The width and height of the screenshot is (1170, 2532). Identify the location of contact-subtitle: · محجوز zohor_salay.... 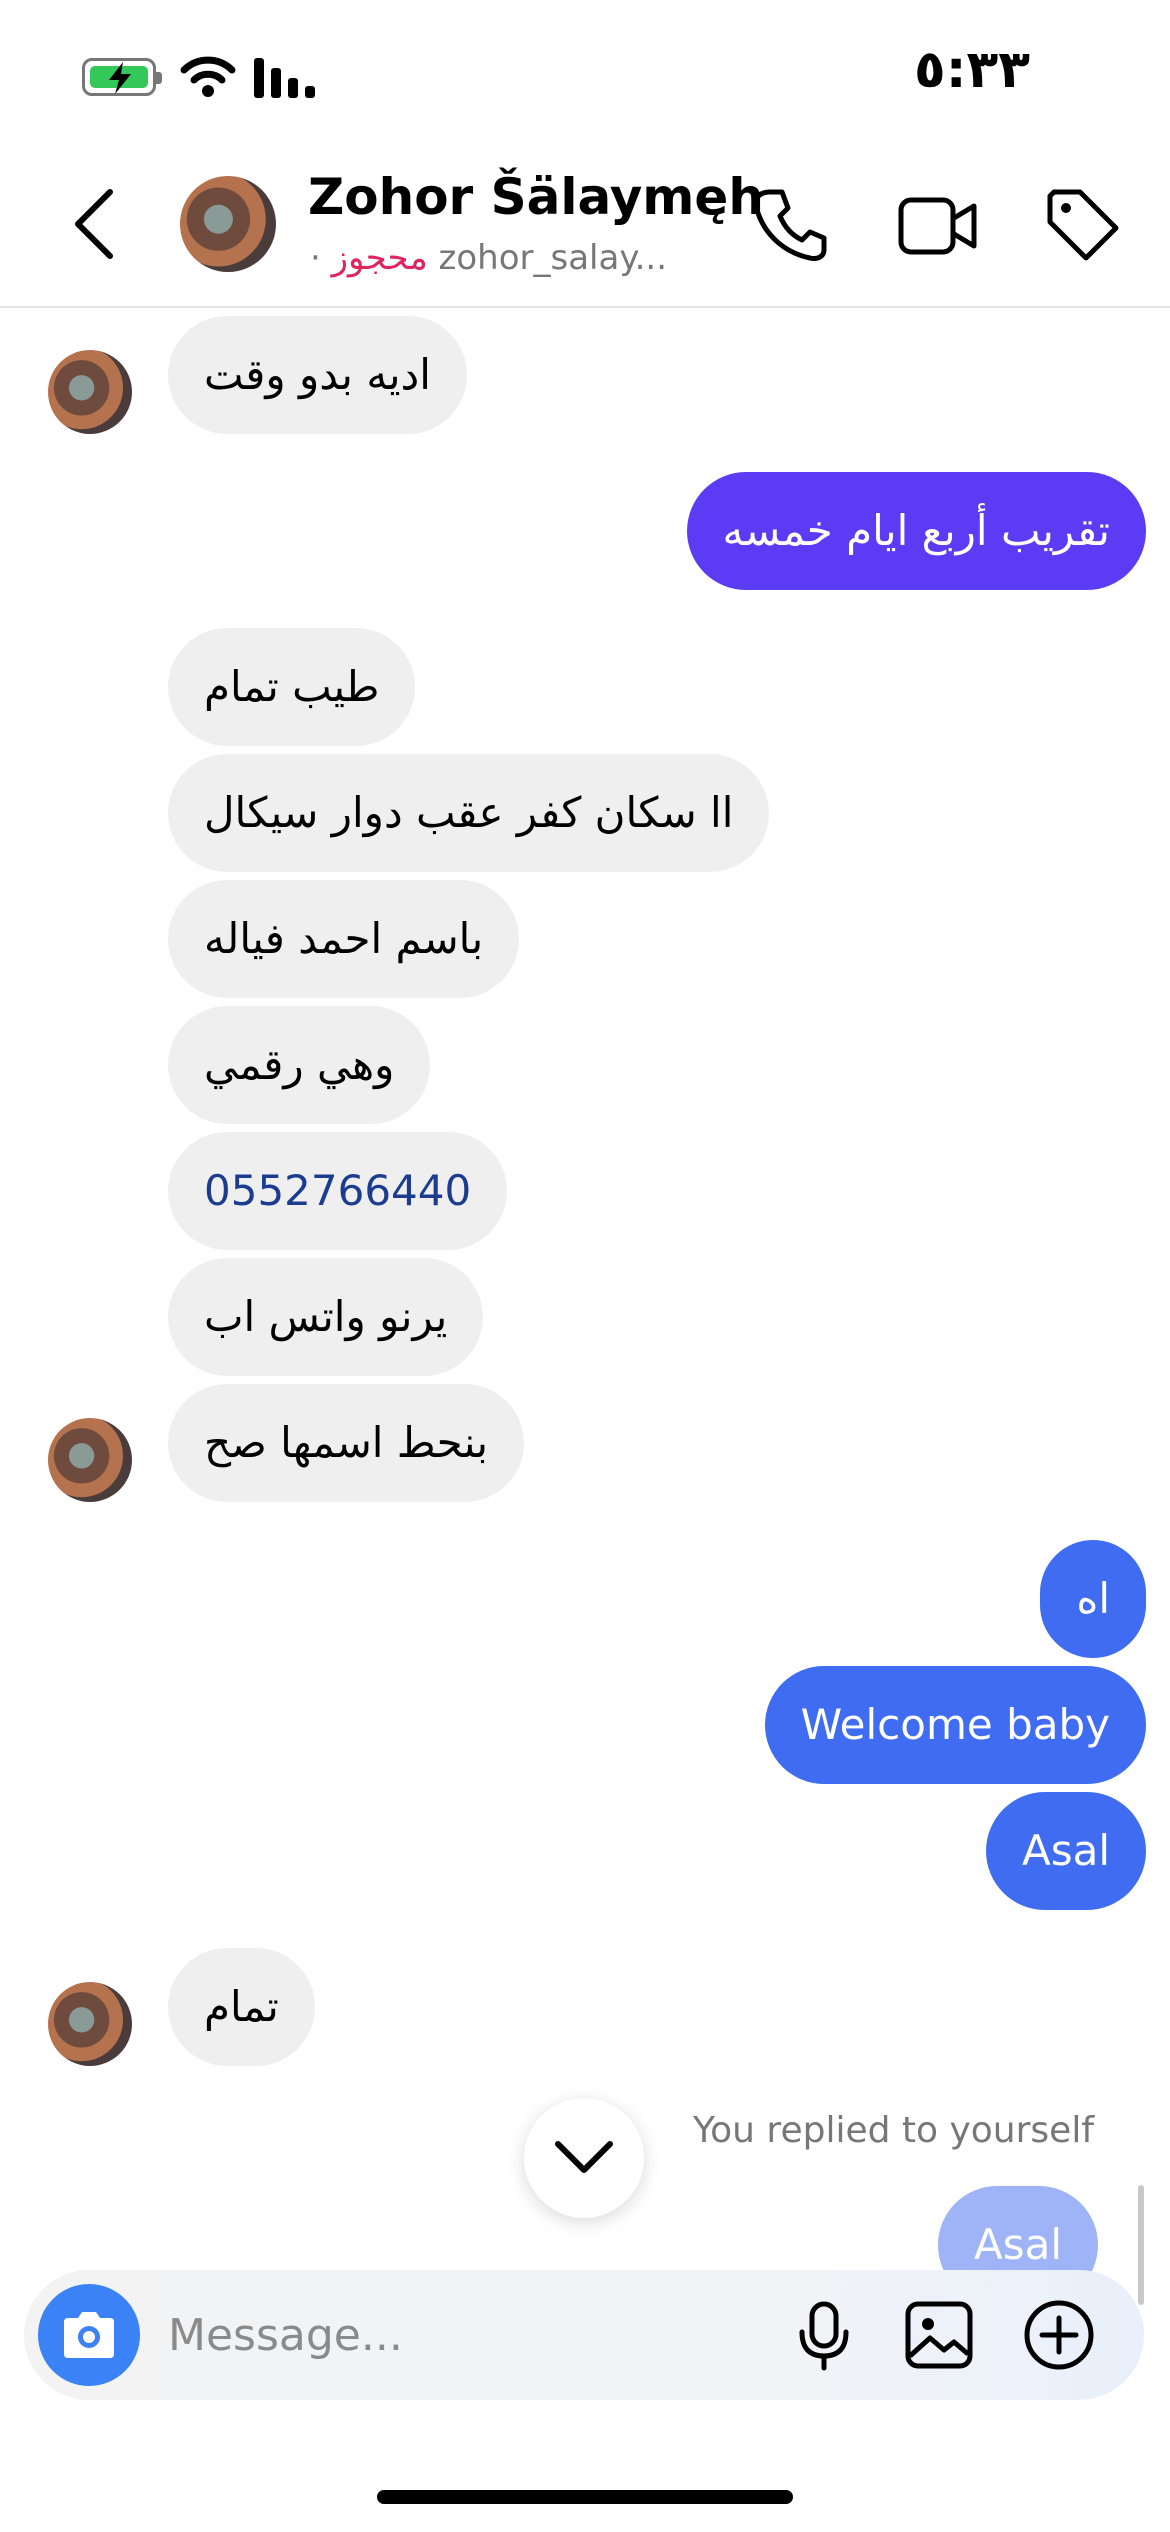
(488, 258).